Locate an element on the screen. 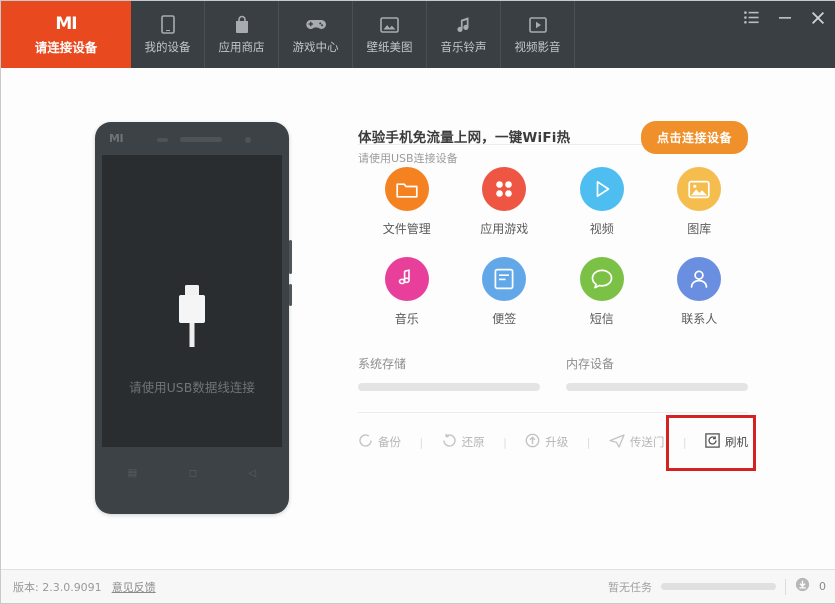  feature-grid: 文件管理 应用游戏 视频 图库 音乐 便签 短信 联系人 is located at coordinates (553, 247).